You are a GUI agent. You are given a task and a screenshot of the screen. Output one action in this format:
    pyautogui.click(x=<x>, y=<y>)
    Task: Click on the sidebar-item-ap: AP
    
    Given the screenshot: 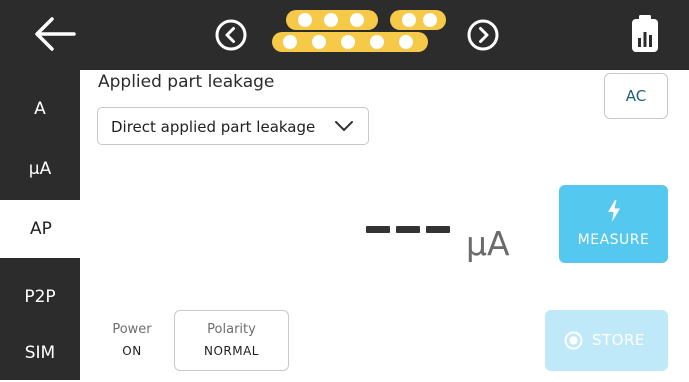 What is the action you would take?
    pyautogui.click(x=41, y=229)
    